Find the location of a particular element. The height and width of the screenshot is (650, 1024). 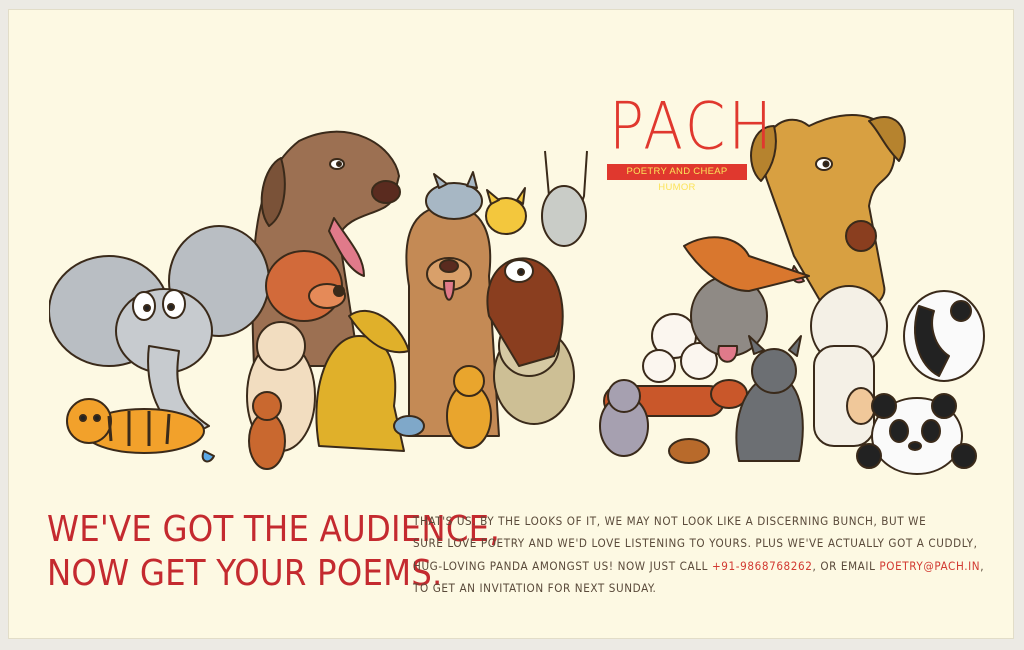

hanging-cat-character is located at coordinates (564, 198).